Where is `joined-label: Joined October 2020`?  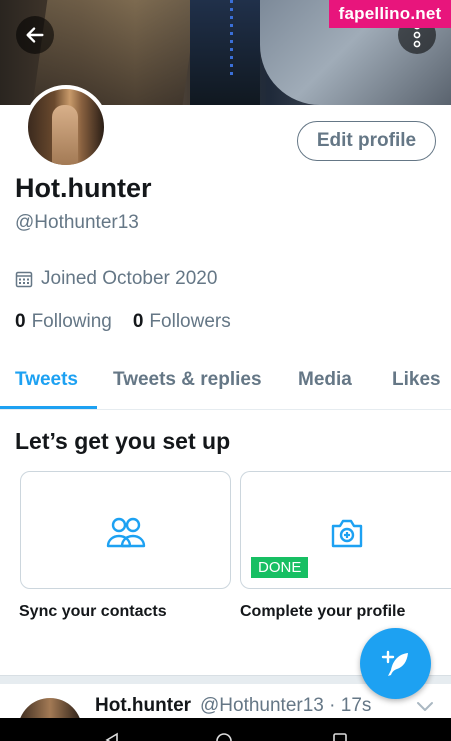 joined-label: Joined October 2020 is located at coordinates (129, 278).